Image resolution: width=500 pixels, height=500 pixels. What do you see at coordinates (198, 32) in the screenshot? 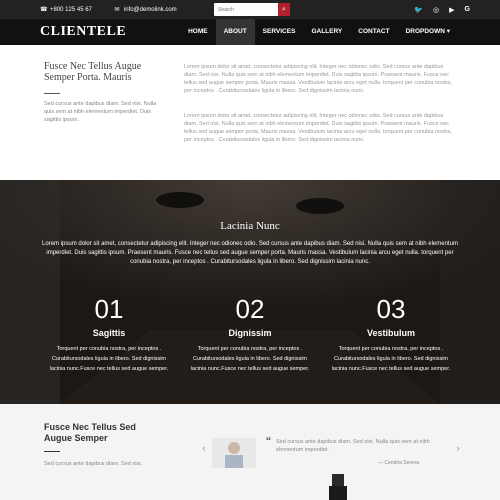
I see `nav-item-home: HOME` at bounding box center [198, 32].